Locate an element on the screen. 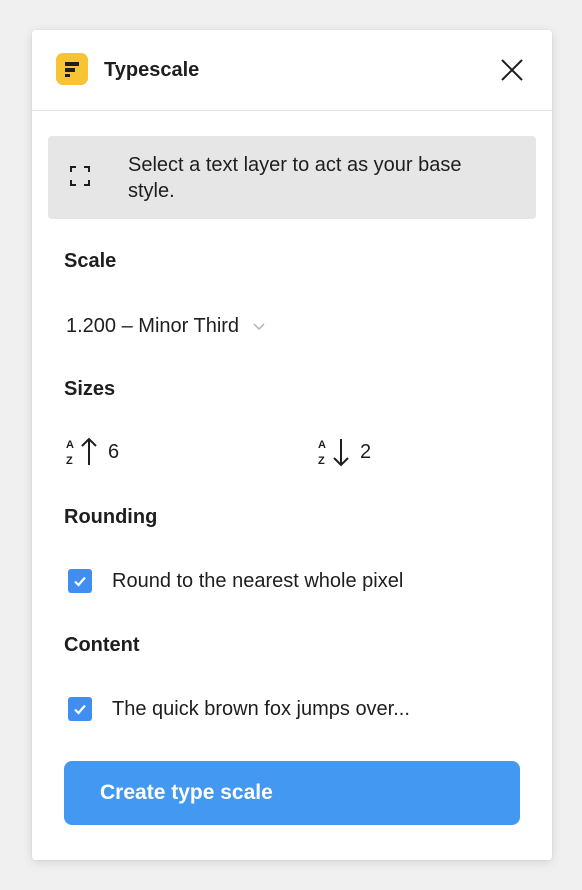  sizes-heading: Sizes is located at coordinates (90, 389).